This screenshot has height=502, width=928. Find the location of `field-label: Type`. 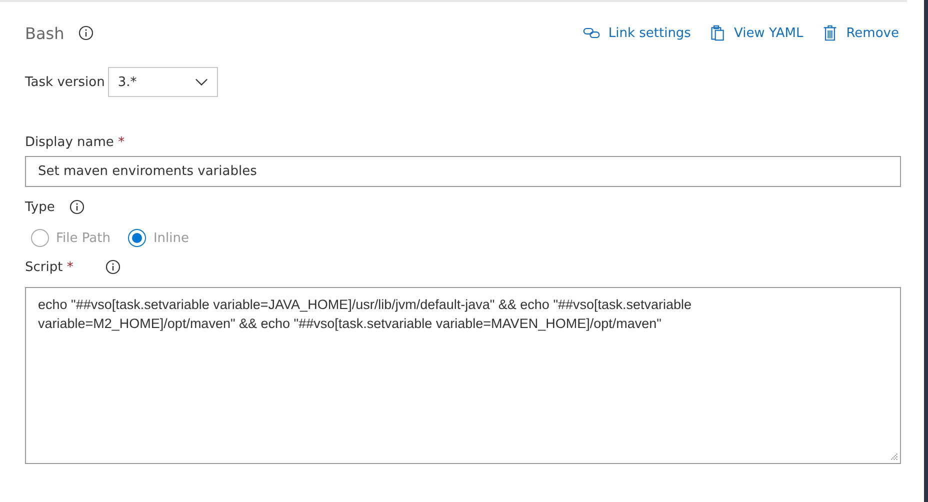

field-label: Type is located at coordinates (40, 207).